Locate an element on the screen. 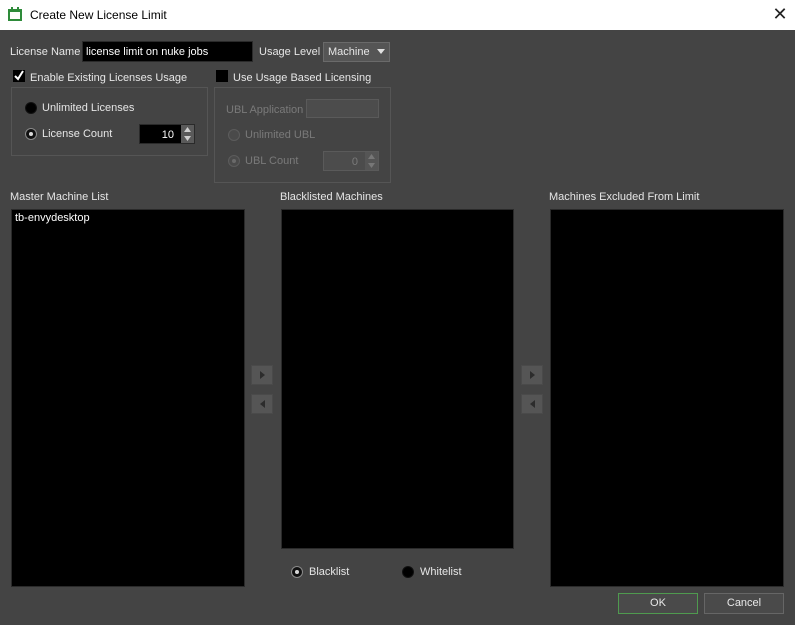 Image resolution: width=795 pixels, height=625 pixels. enable-existing-licenses-checkbox is located at coordinates (19, 76).